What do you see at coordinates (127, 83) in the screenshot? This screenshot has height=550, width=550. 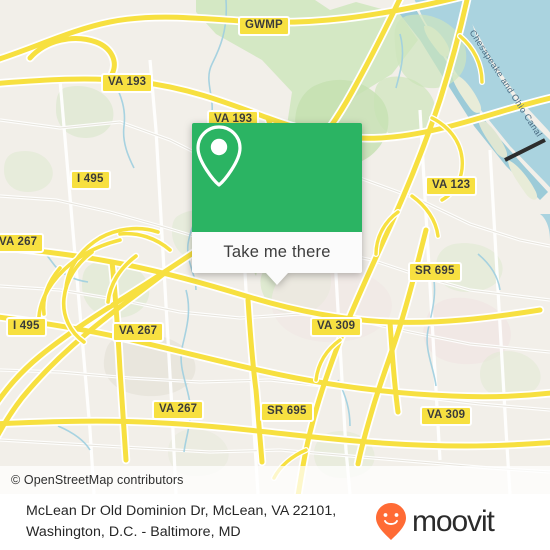 I see `road-shield-va-193-w: VA 193` at bounding box center [127, 83].